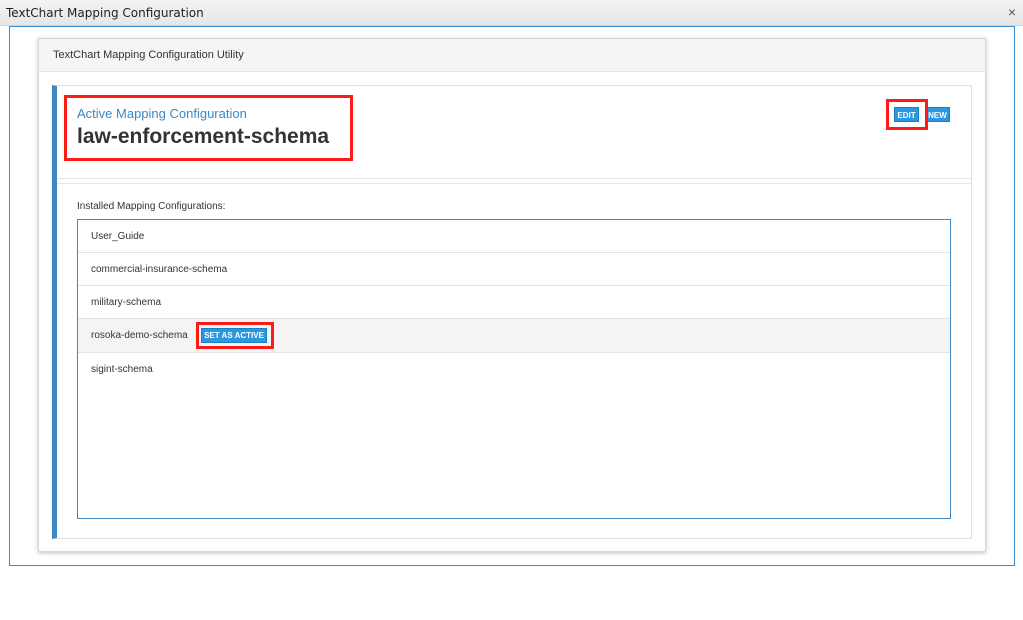 This screenshot has height=620, width=1023. Describe the element at coordinates (512, 55) in the screenshot. I see `card-header: TextChart Mapping Configuration Utility` at that location.